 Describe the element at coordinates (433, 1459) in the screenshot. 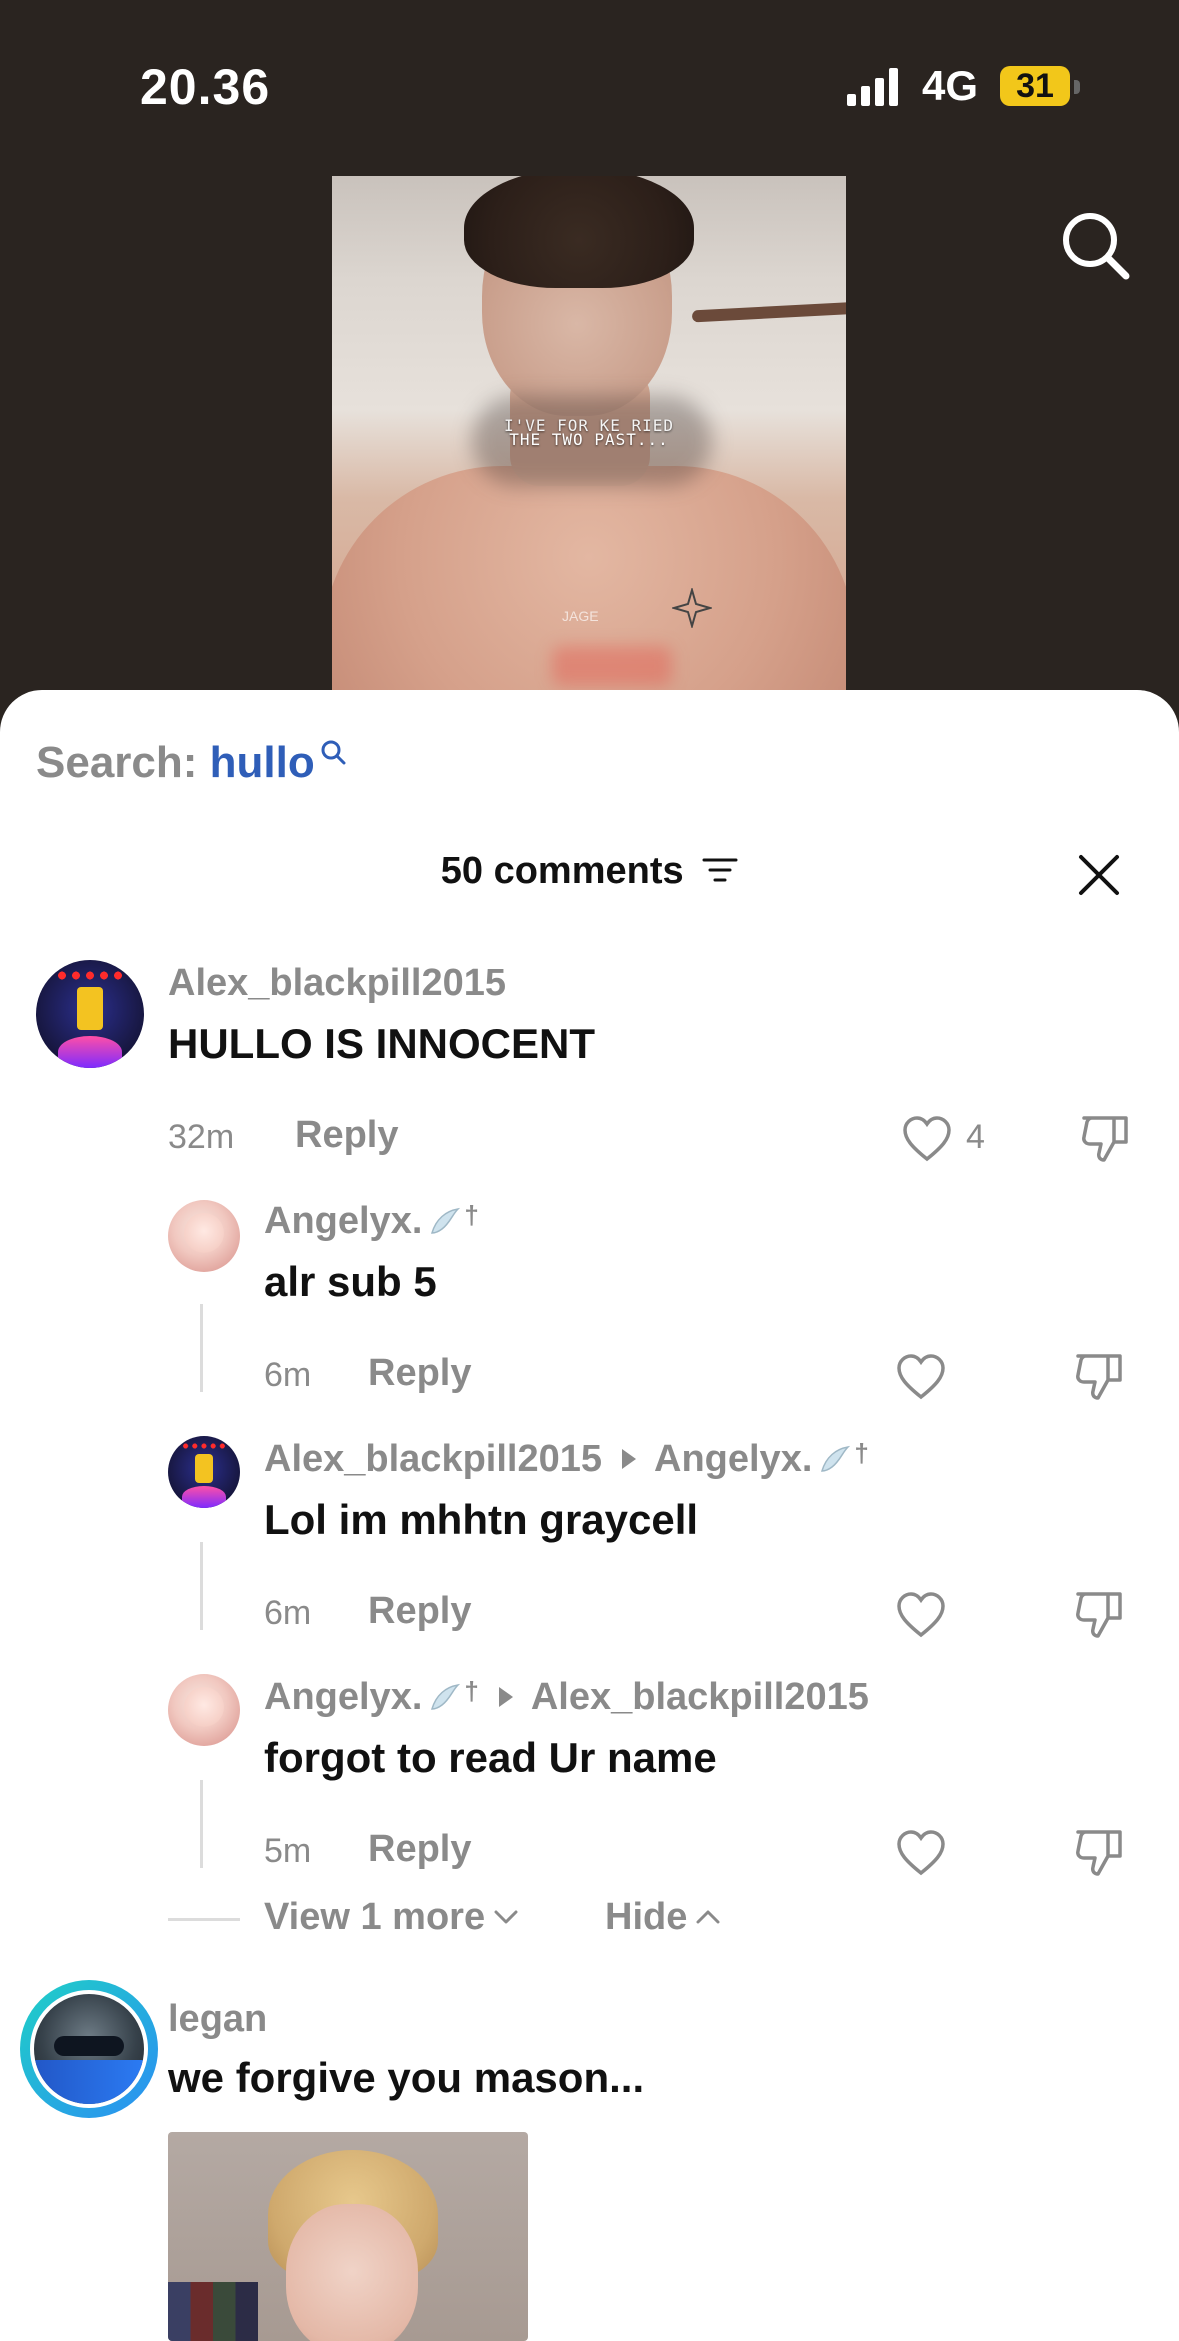

I see `username-text: Alex_blackpill2015` at that location.